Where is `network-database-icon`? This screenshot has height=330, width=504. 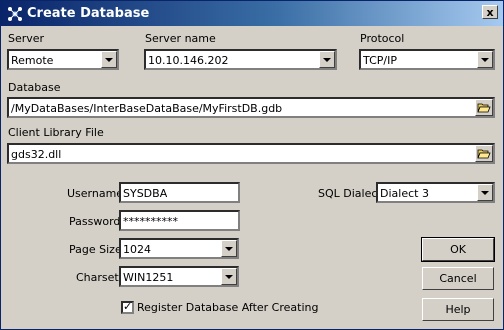 network-database-icon is located at coordinates (15, 14).